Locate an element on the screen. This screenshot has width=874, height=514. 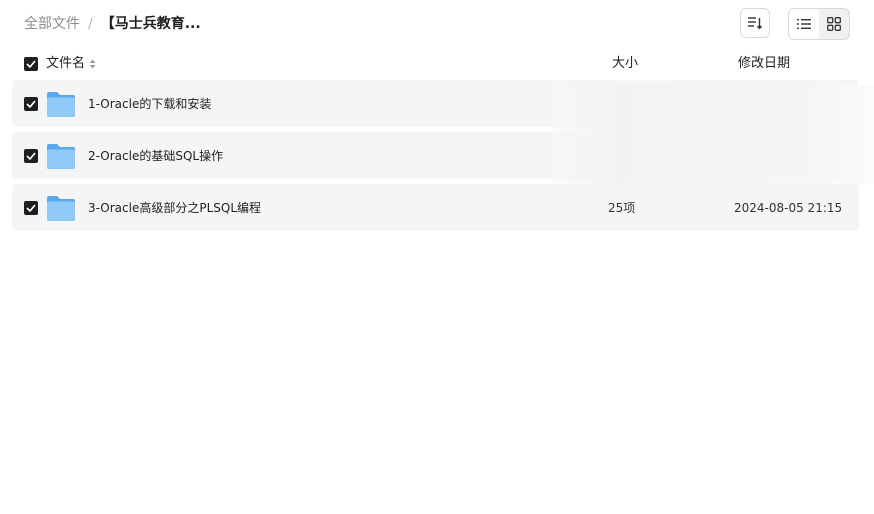
sort-button is located at coordinates (755, 23).